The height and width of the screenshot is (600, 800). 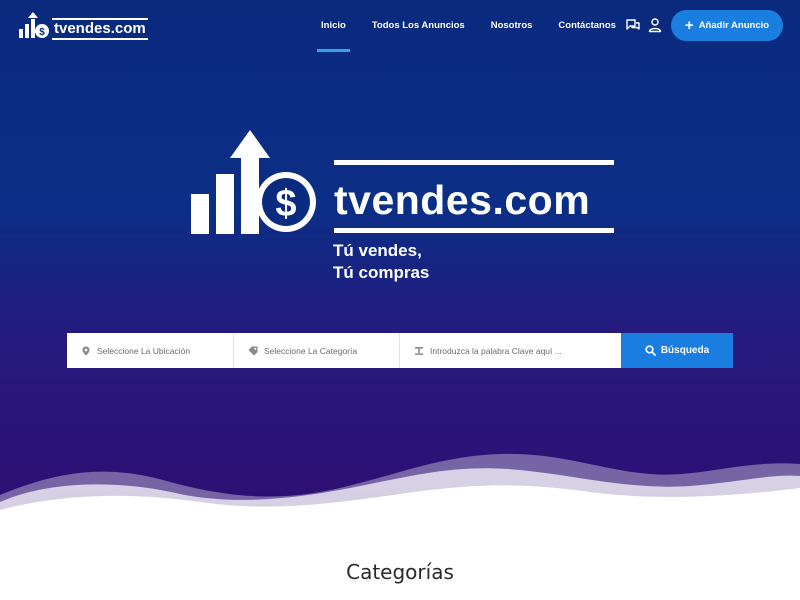 What do you see at coordinates (86, 350) in the screenshot?
I see `map-pin-icon` at bounding box center [86, 350].